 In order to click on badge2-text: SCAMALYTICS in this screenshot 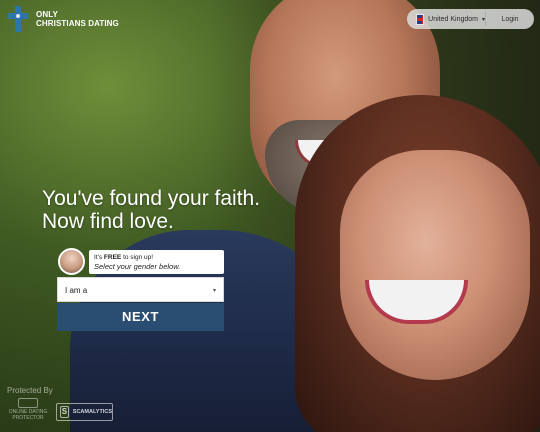, I will do `click(92, 412)`.